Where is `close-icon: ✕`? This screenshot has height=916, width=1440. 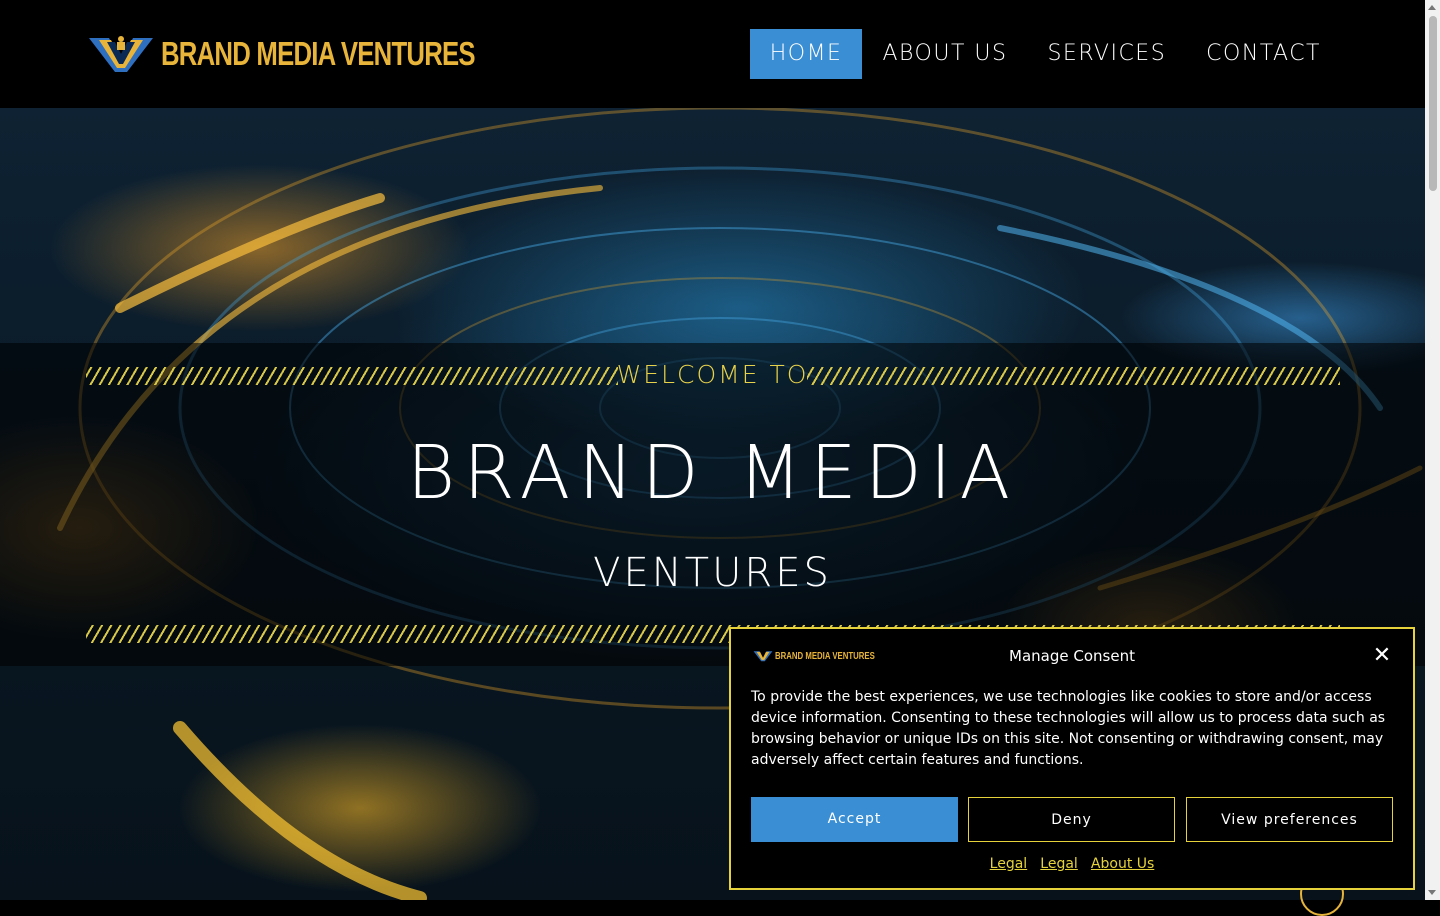
close-icon: ✕ is located at coordinates (1382, 656).